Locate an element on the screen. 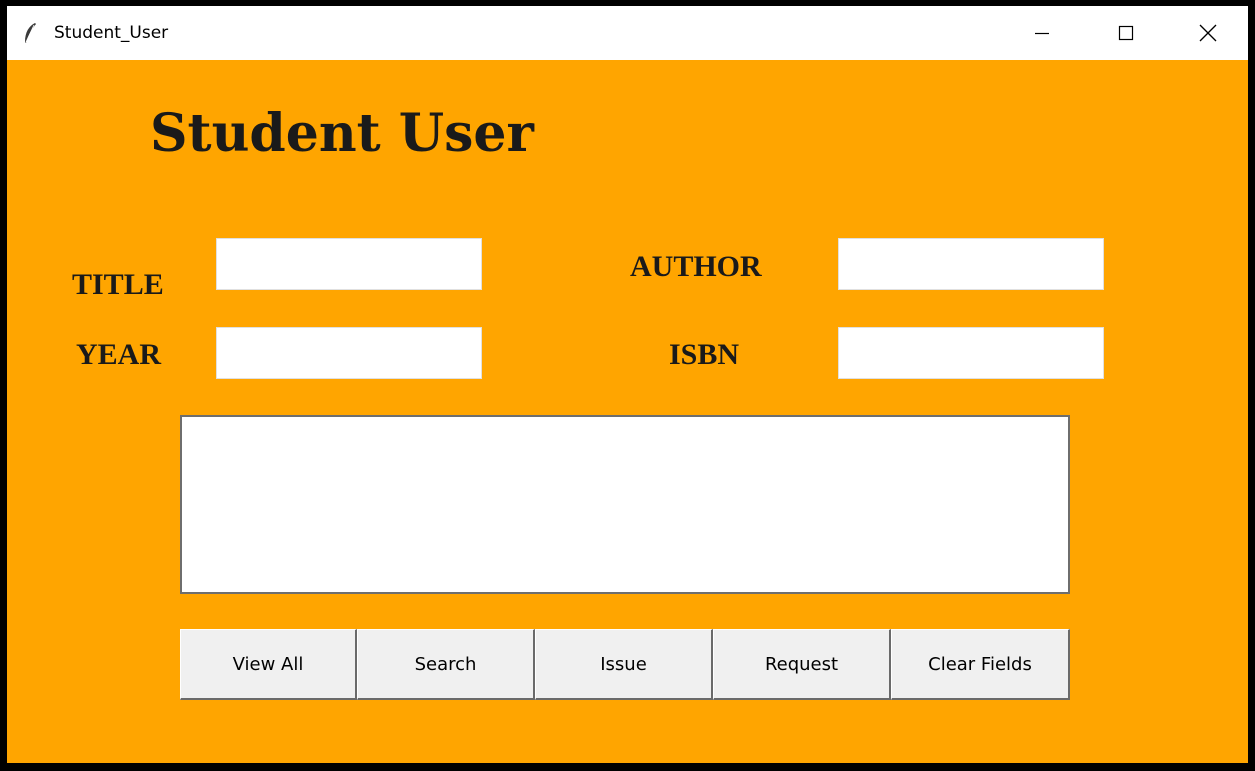 This screenshot has width=1255, height=771. title-input is located at coordinates (349, 264).